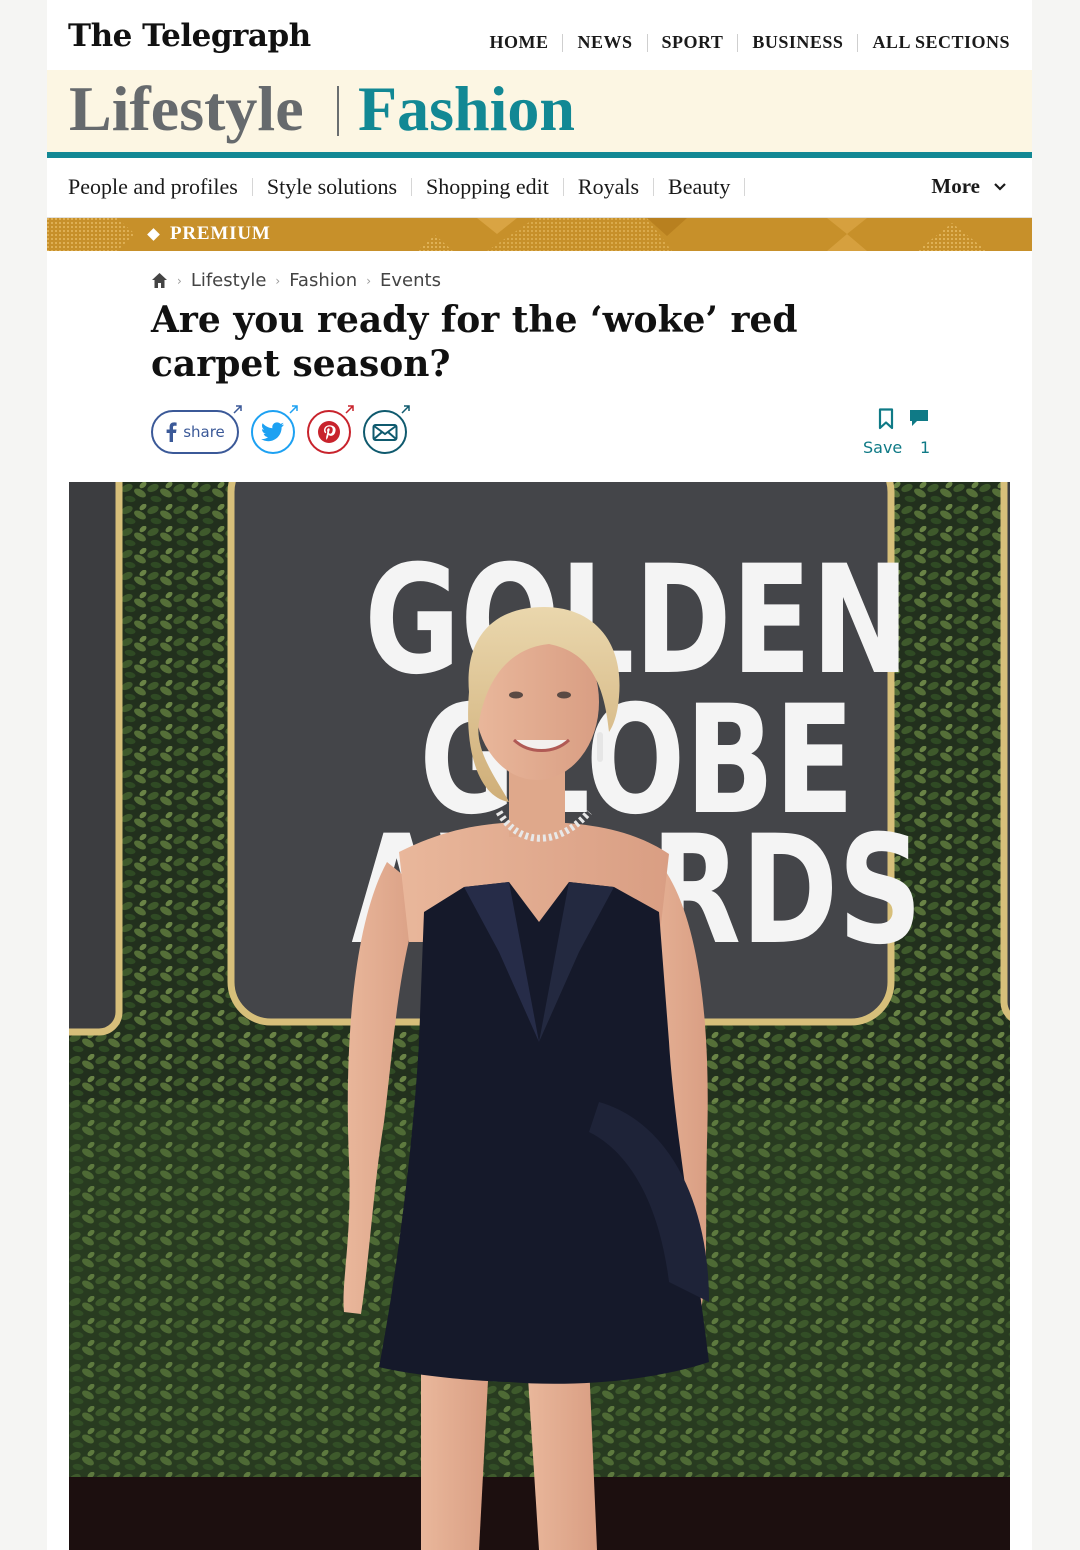 This screenshot has height=1550, width=1080. I want to click on pinterest-icon, so click(329, 432).